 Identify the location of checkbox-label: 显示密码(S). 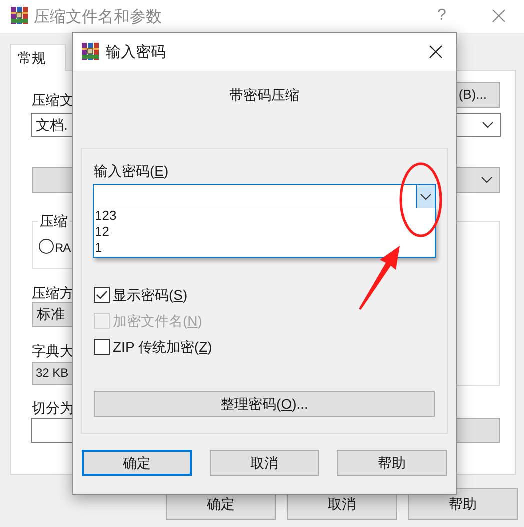
(150, 295).